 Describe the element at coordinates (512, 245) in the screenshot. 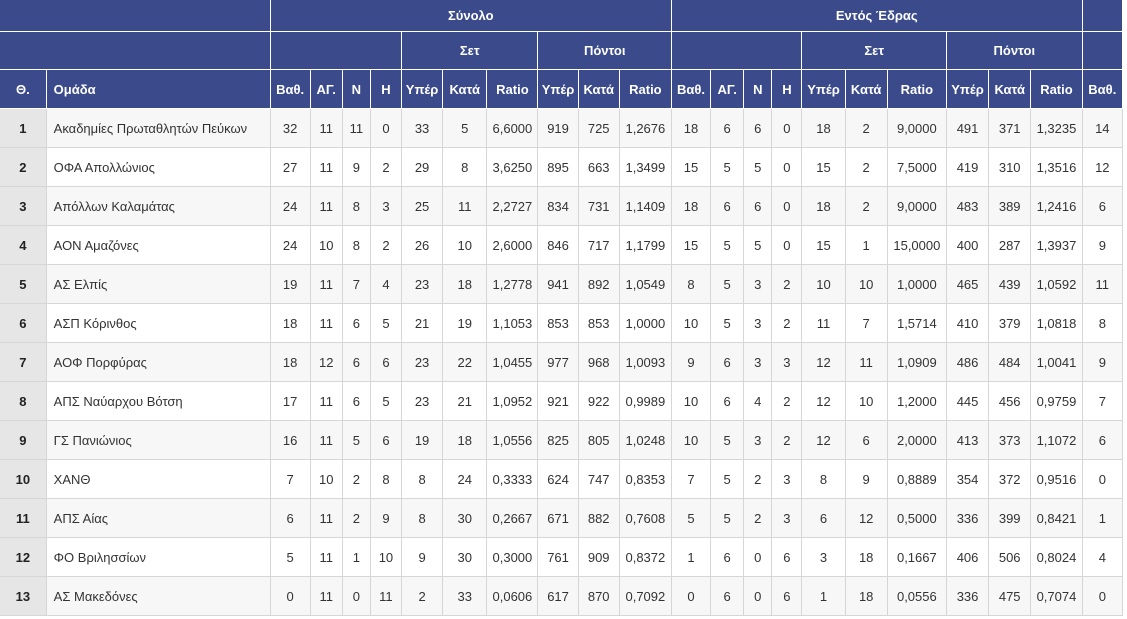

I see `stat-cell: 2,6000` at that location.